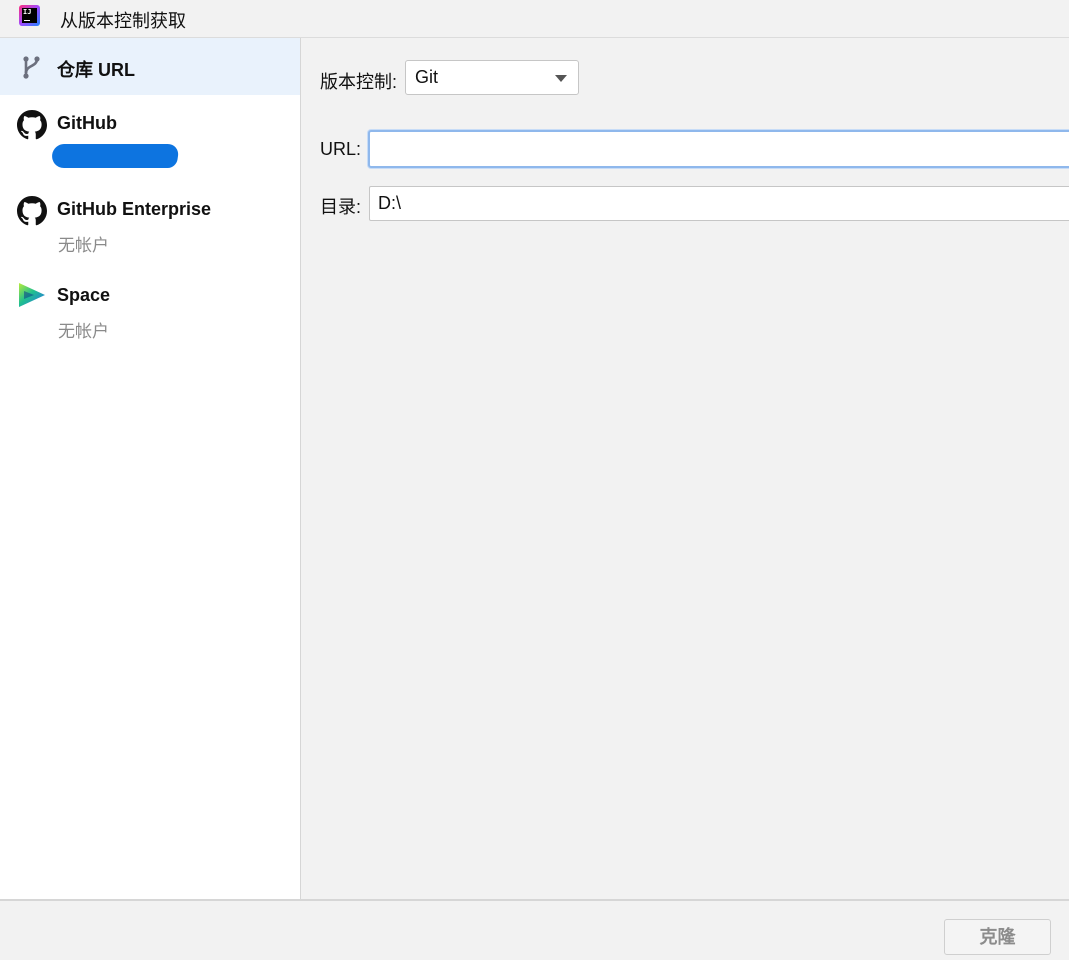 Image resolution: width=1069 pixels, height=960 pixels. I want to click on sidebar-item-label: Space, so click(84, 295).